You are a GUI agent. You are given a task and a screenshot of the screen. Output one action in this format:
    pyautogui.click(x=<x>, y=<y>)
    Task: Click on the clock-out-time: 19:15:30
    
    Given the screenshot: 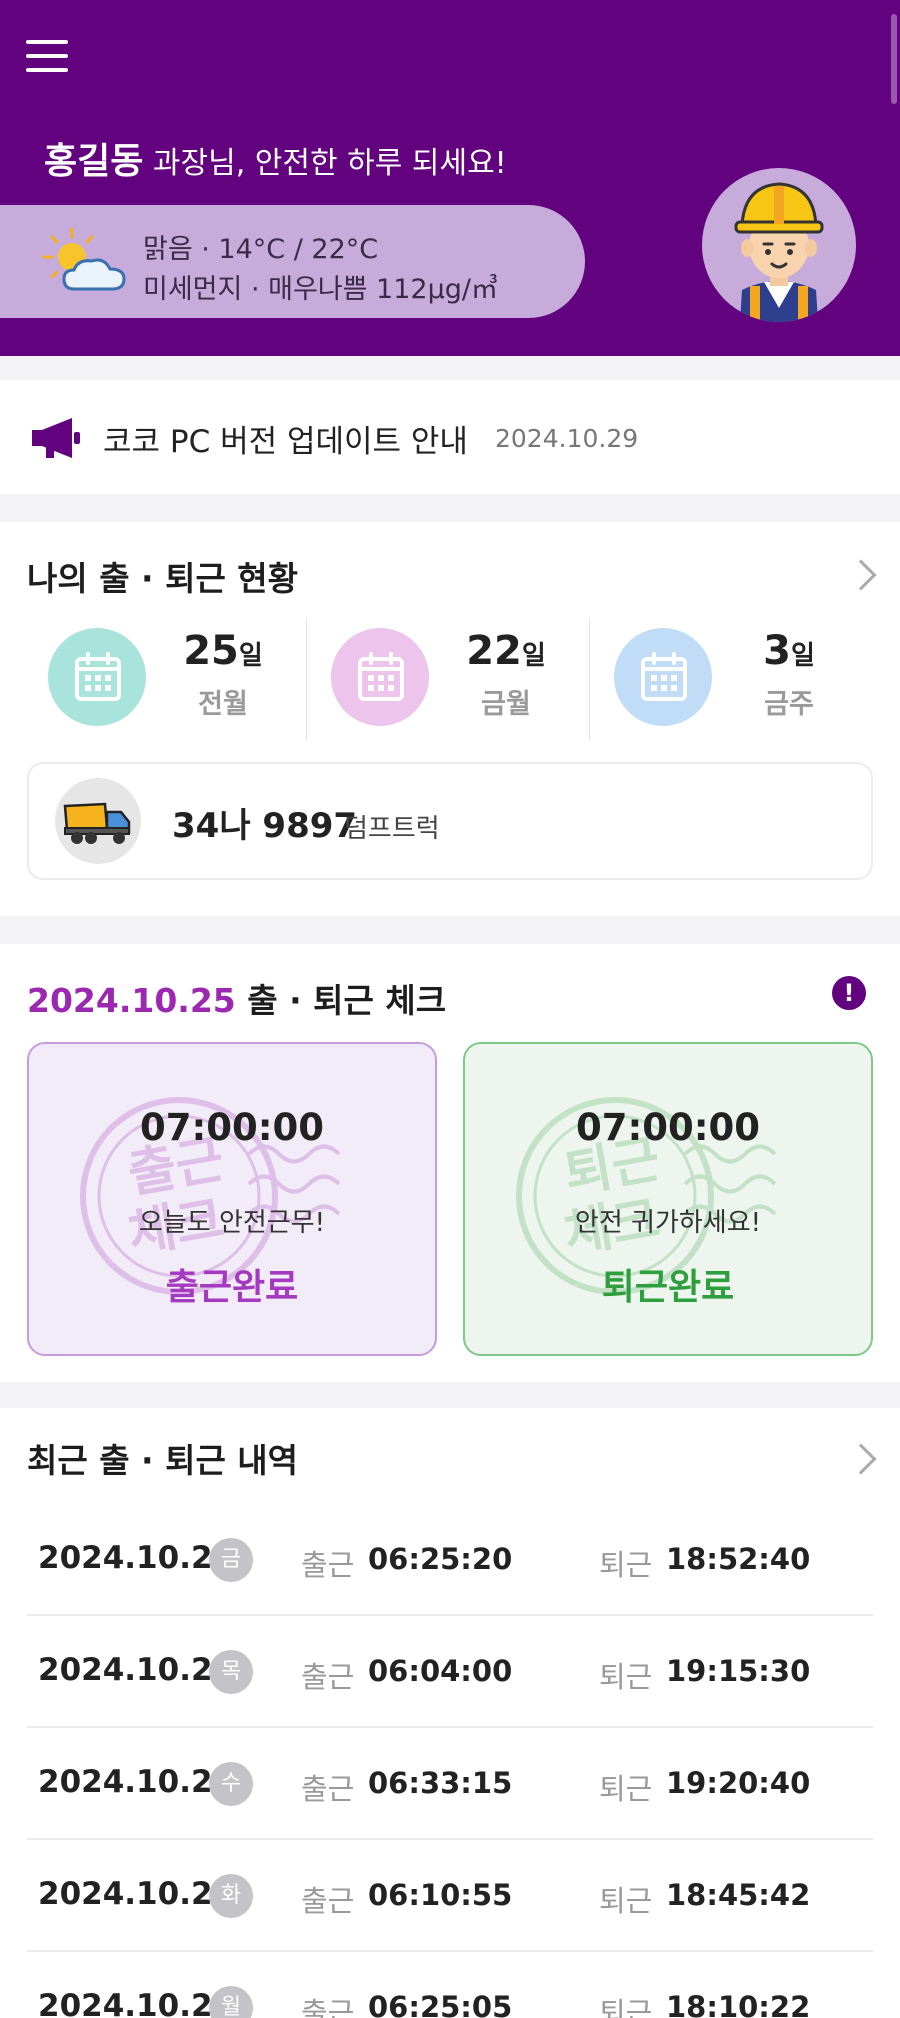 What is the action you would take?
    pyautogui.click(x=738, y=1671)
    